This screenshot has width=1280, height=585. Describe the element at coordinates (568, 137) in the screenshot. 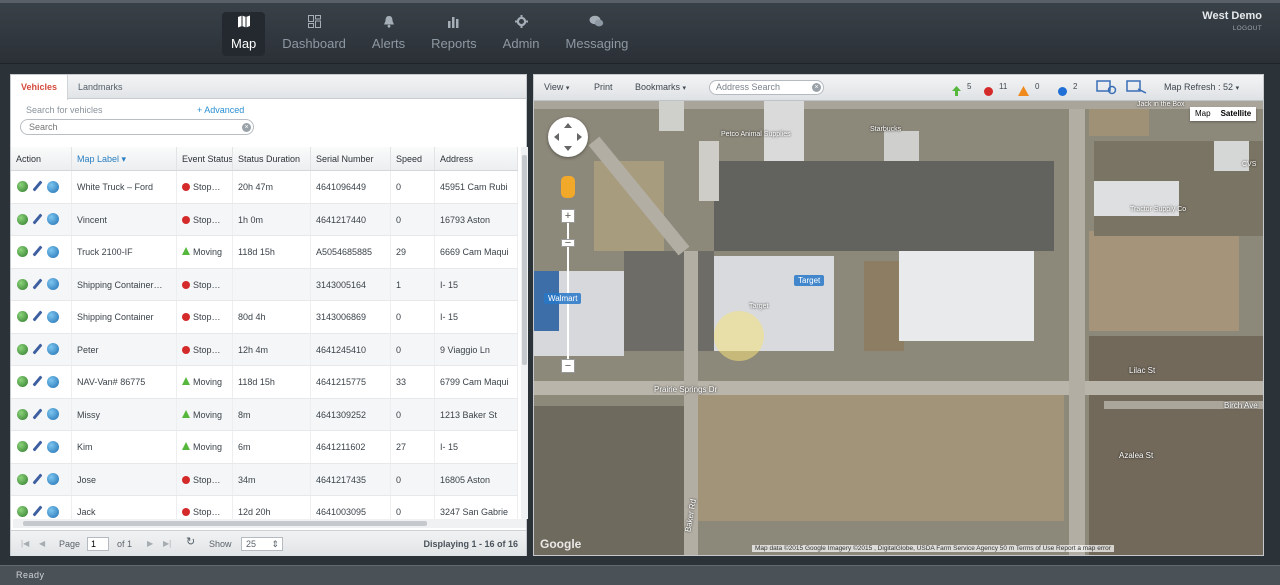

I see `pan-control` at that location.